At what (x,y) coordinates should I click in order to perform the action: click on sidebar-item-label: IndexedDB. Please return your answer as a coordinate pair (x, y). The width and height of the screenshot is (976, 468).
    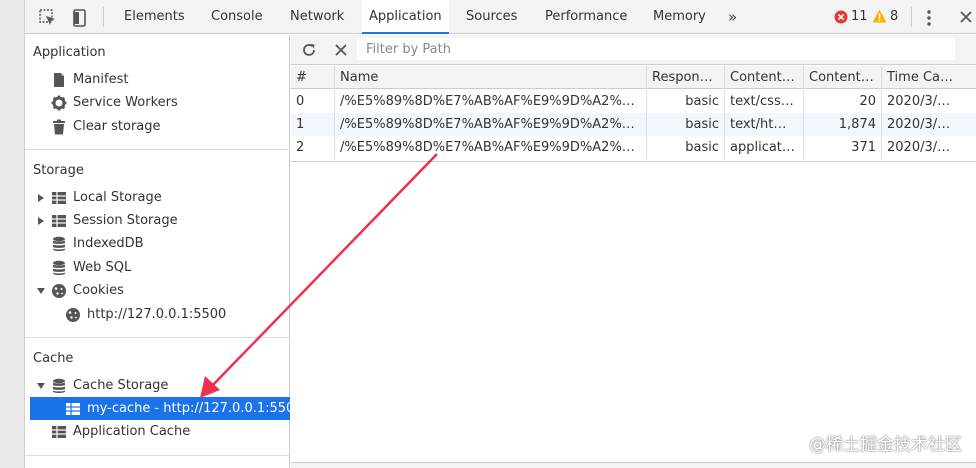
    Looking at the image, I should click on (108, 243).